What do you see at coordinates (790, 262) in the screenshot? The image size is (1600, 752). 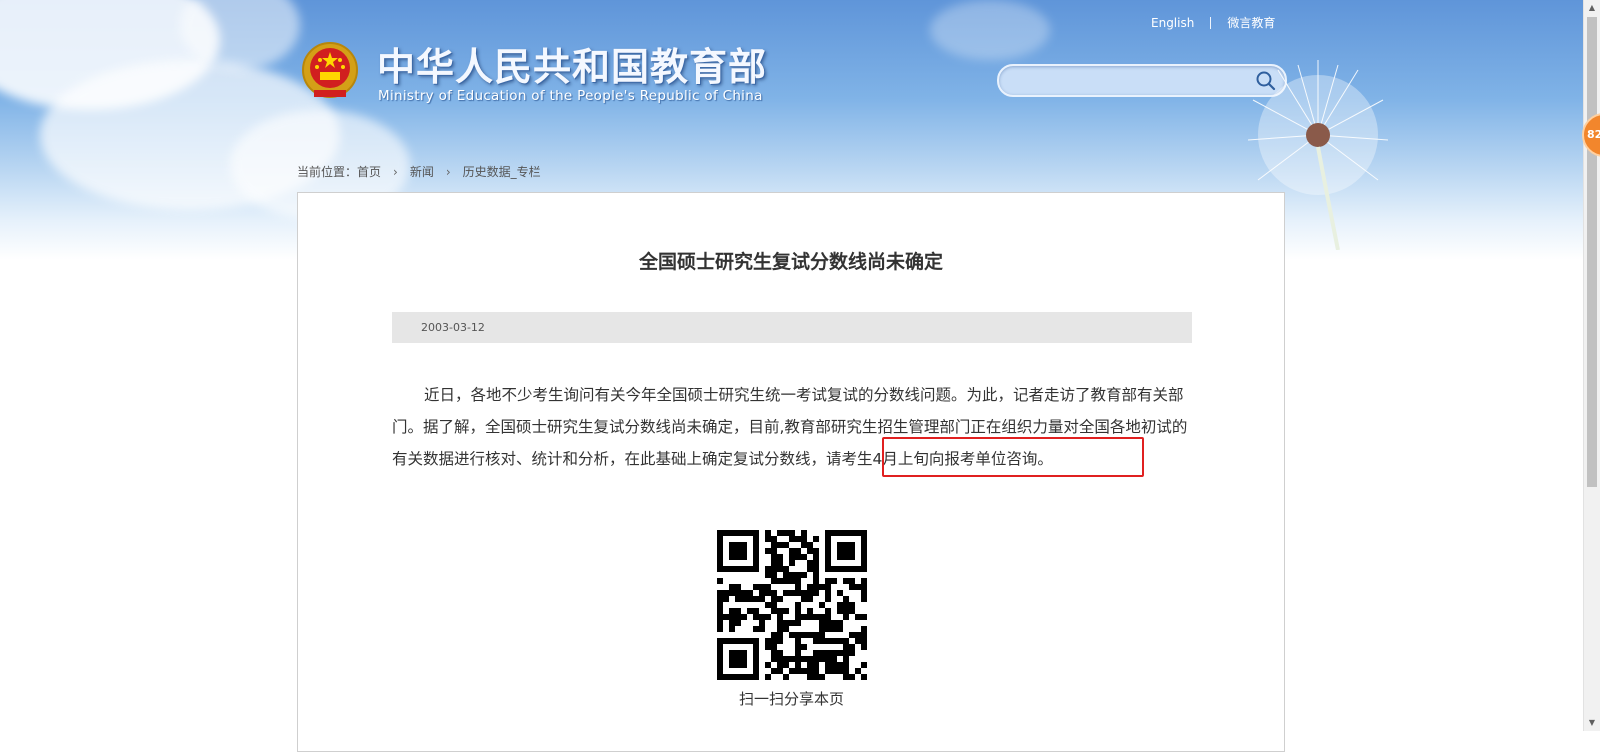 I see `article-title: 全国硕士研究生复试分数线尚未确定` at bounding box center [790, 262].